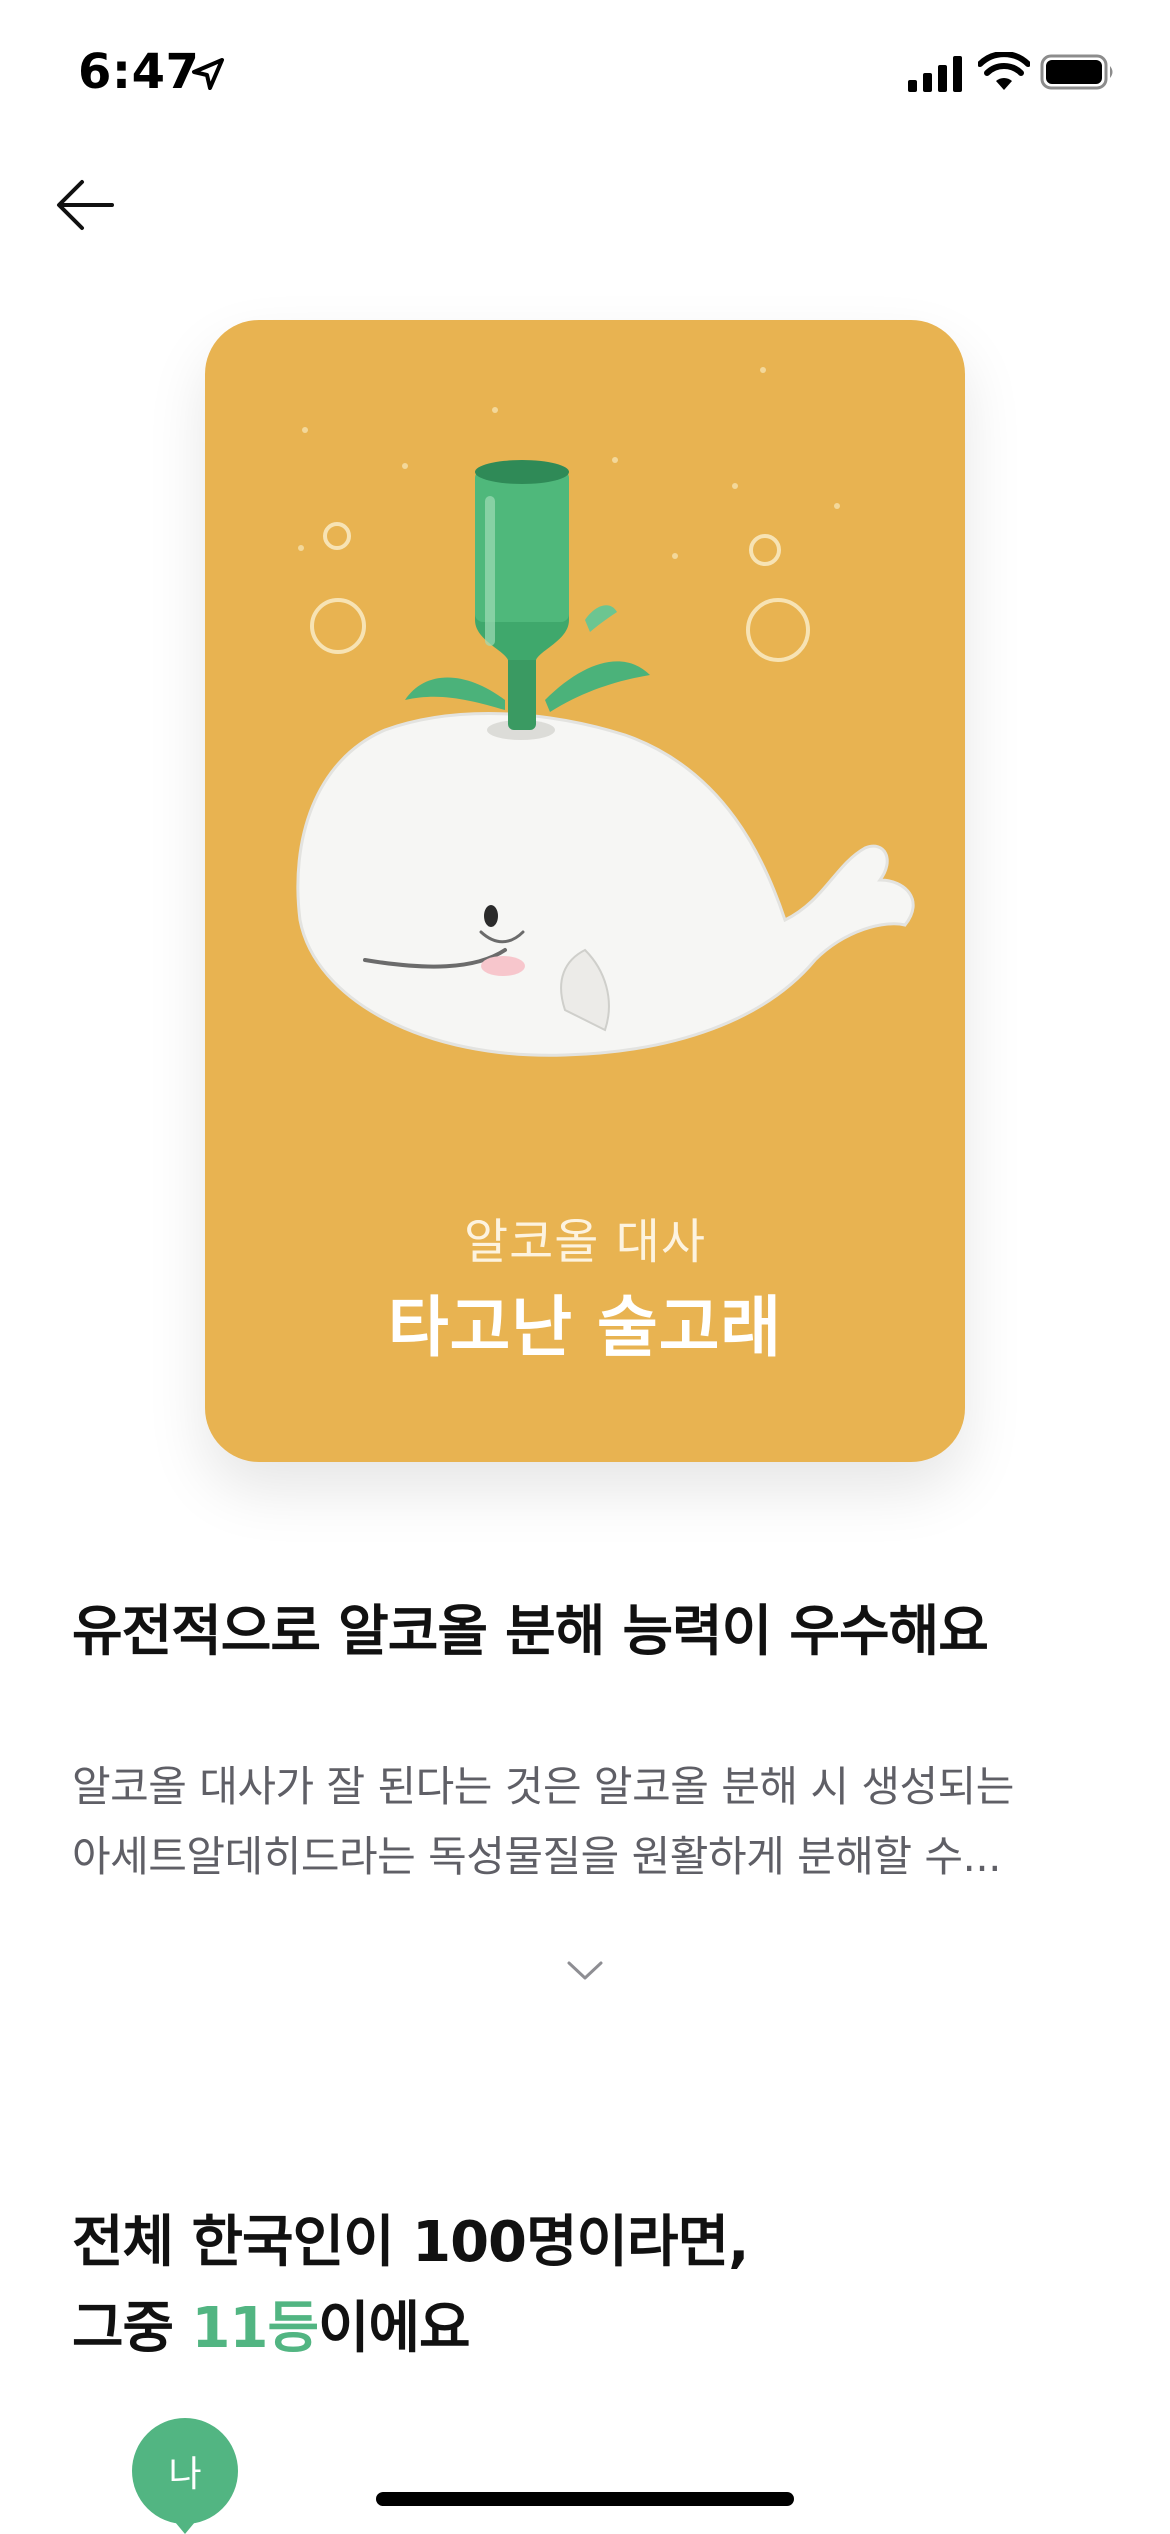 The height and width of the screenshot is (2534, 1170). Describe the element at coordinates (410, 2242) in the screenshot. I see `rank-heading-line-1: 전체 한국인이 100명이라면,` at that location.